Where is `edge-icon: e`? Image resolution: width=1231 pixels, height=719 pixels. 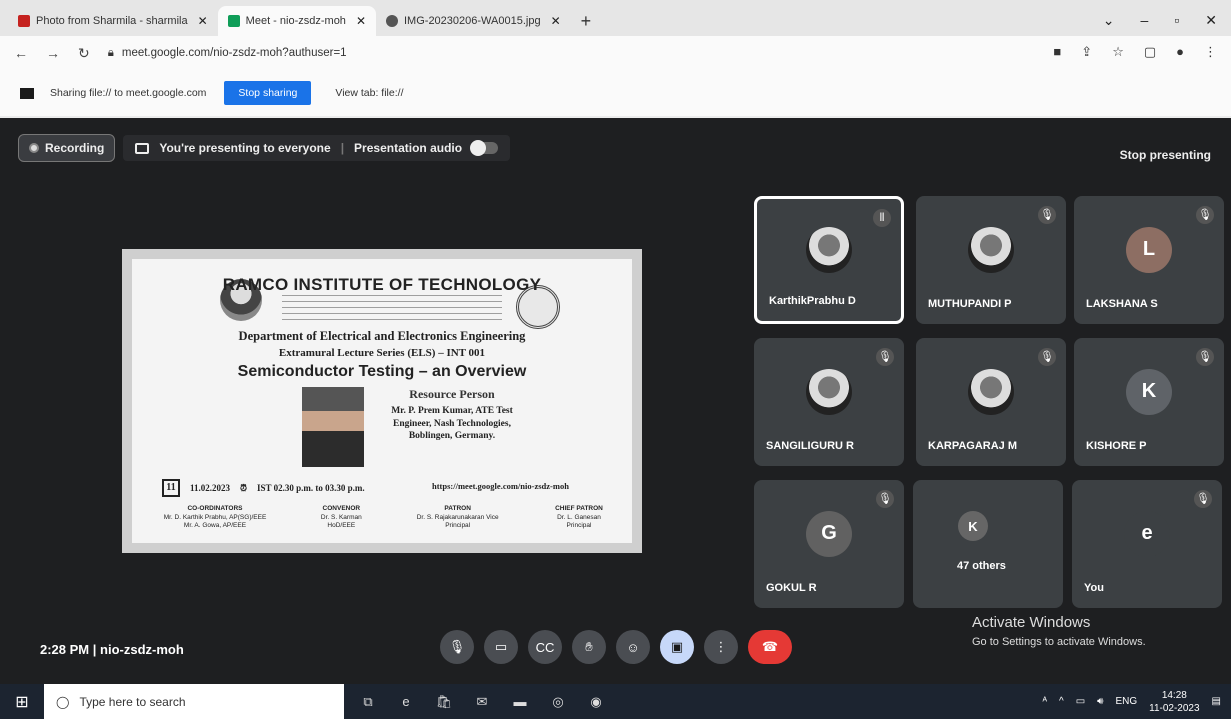 edge-icon: e is located at coordinates (406, 702).